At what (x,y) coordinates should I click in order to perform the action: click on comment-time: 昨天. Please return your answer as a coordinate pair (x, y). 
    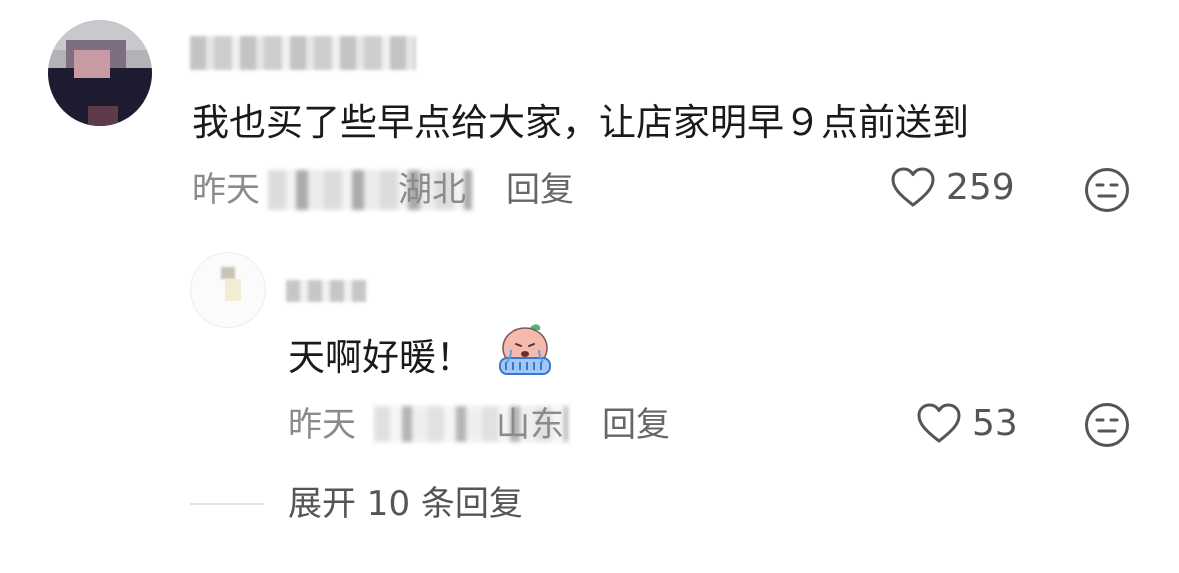
    Looking at the image, I should click on (226, 190).